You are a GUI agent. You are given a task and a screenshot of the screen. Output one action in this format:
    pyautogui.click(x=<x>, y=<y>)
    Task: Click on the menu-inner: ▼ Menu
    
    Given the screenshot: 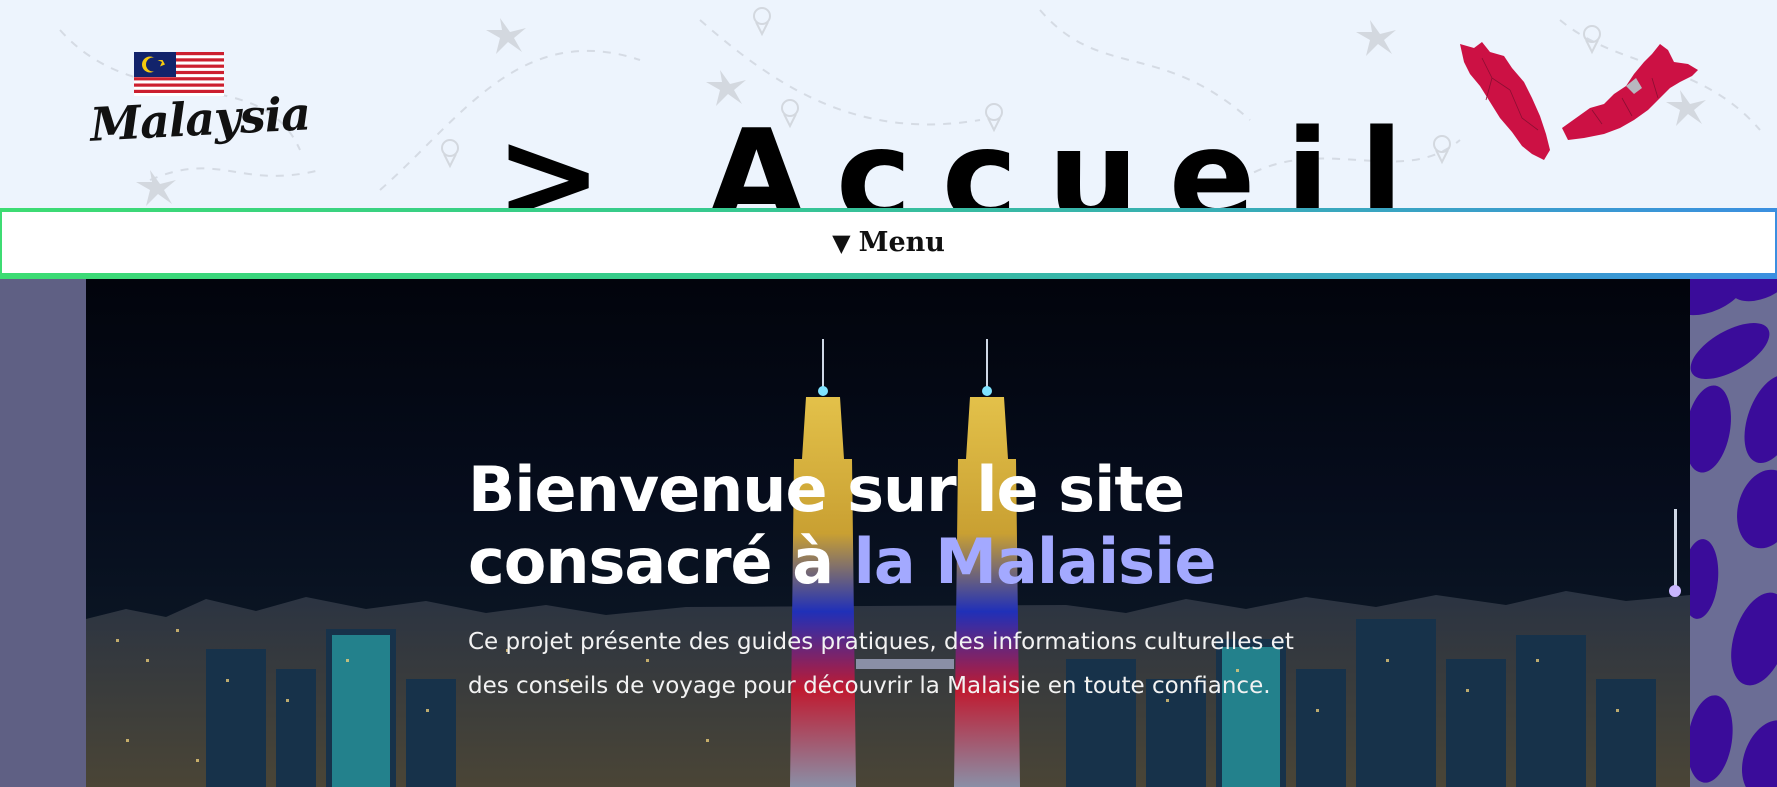 What is the action you would take?
    pyautogui.click(x=888, y=242)
    